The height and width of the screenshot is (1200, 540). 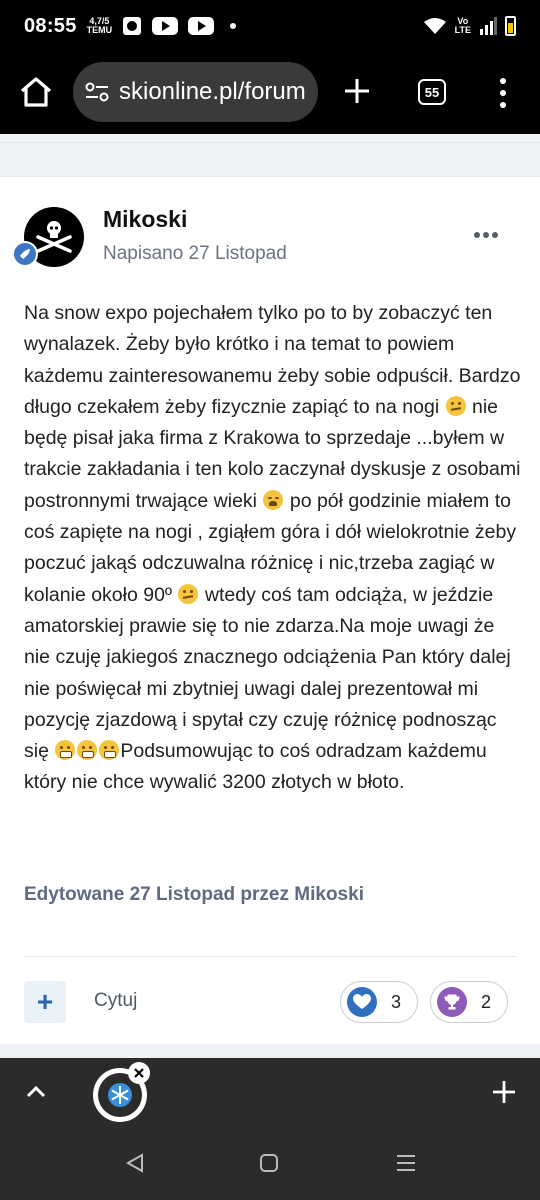 What do you see at coordinates (406, 1163) in the screenshot?
I see `recents-icon` at bounding box center [406, 1163].